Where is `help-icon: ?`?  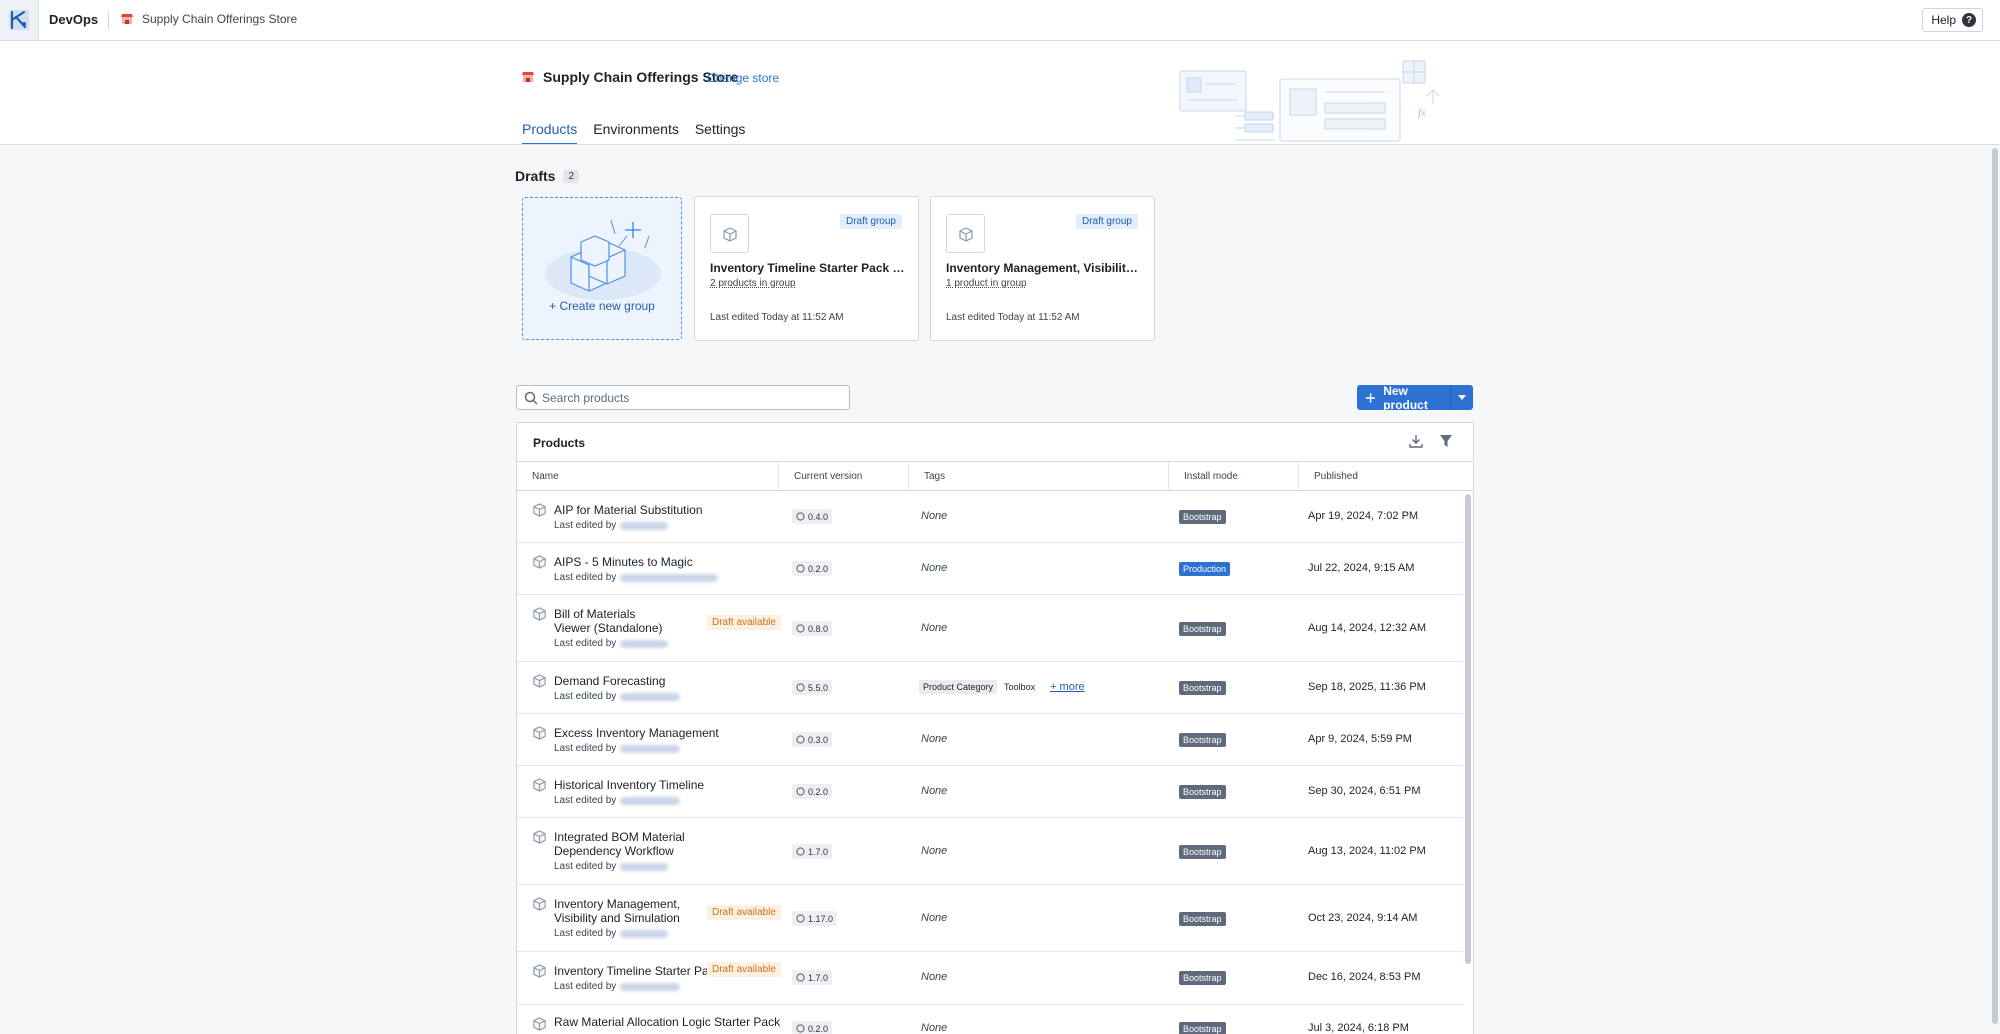 help-icon: ? is located at coordinates (1969, 20).